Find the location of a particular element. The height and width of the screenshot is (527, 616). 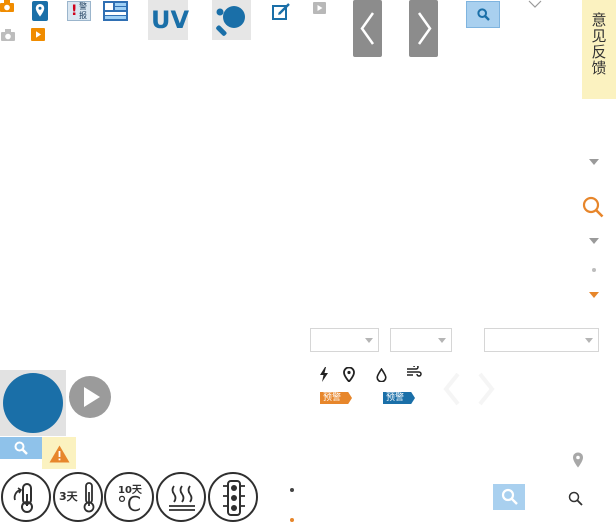

weather-station-icon is located at coordinates (115, 11).